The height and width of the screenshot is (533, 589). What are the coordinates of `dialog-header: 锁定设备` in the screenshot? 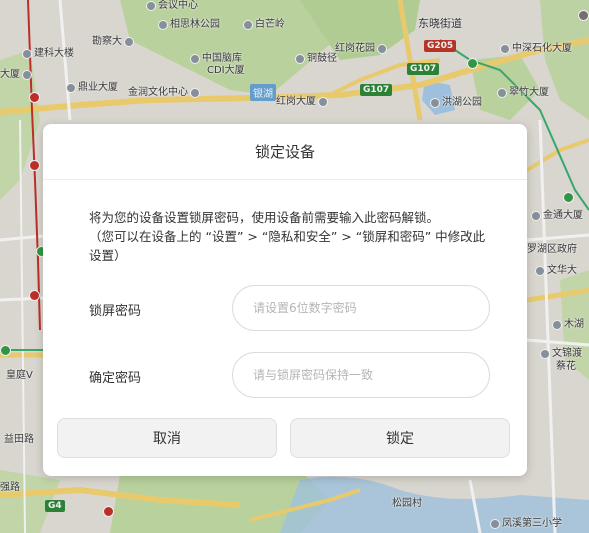 It's located at (285, 152).